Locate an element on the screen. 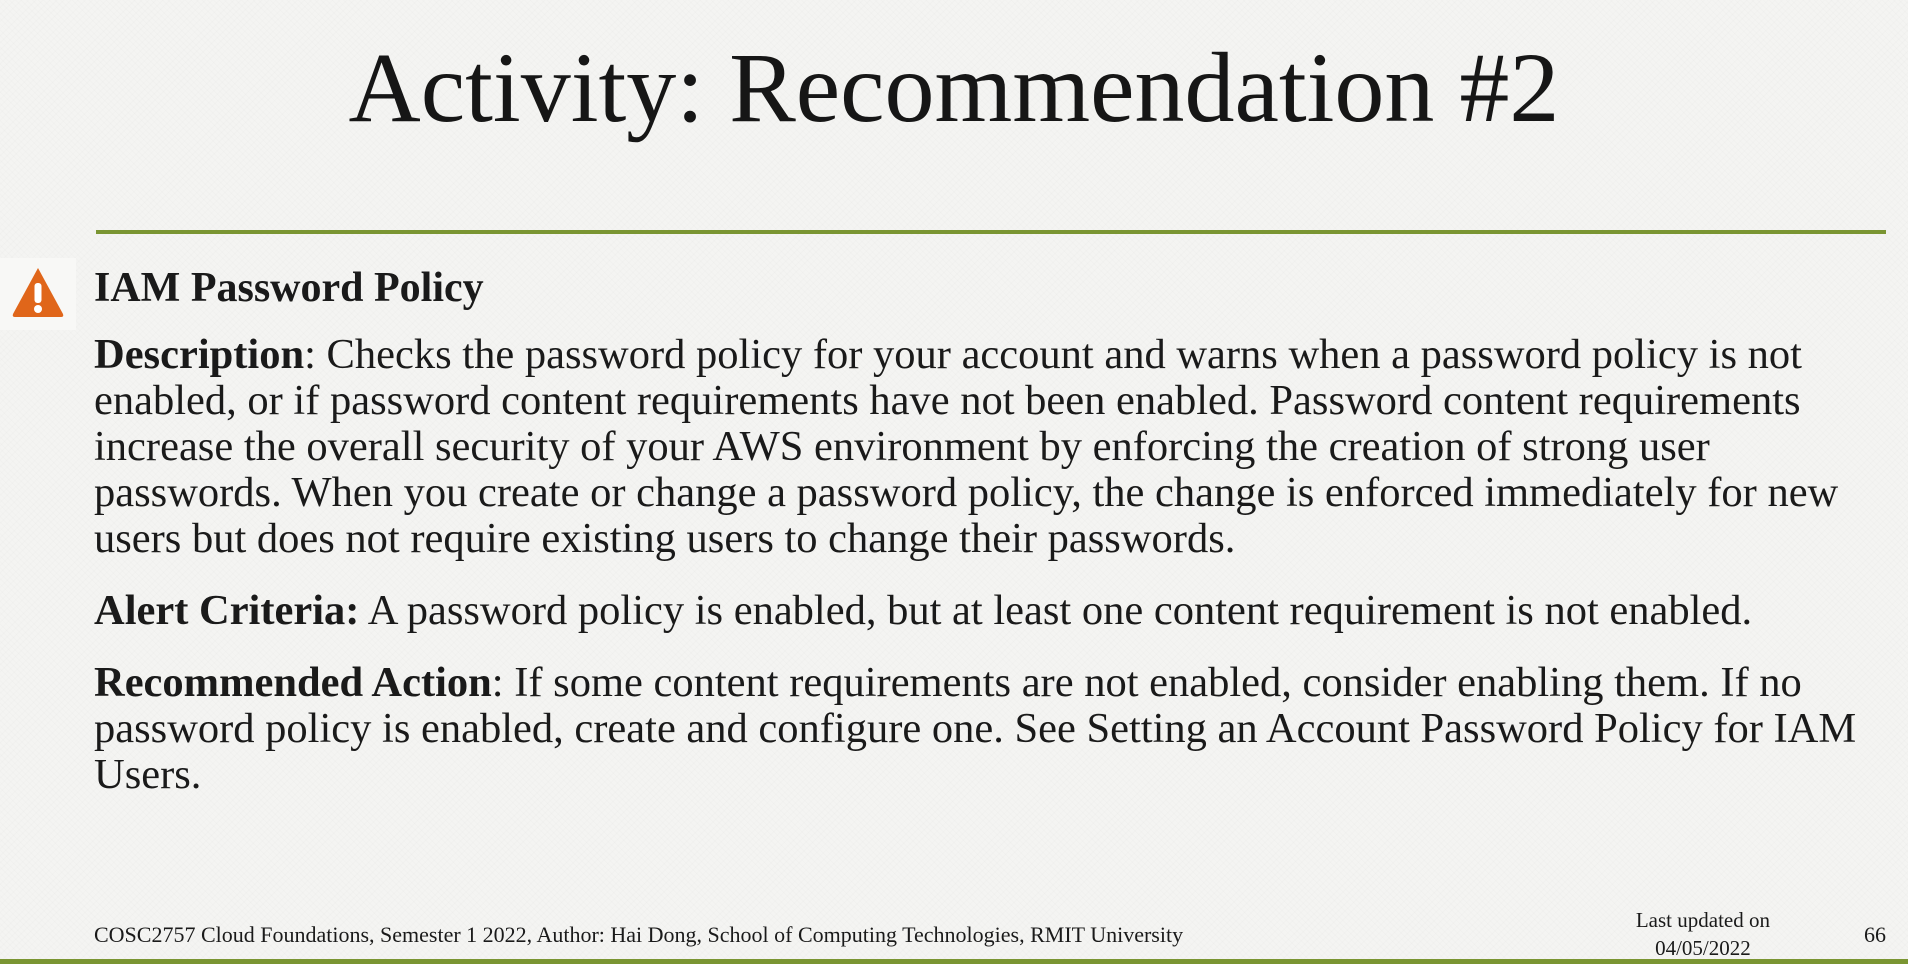 This screenshot has width=1908, height=964. footer-divider is located at coordinates (954, 961).